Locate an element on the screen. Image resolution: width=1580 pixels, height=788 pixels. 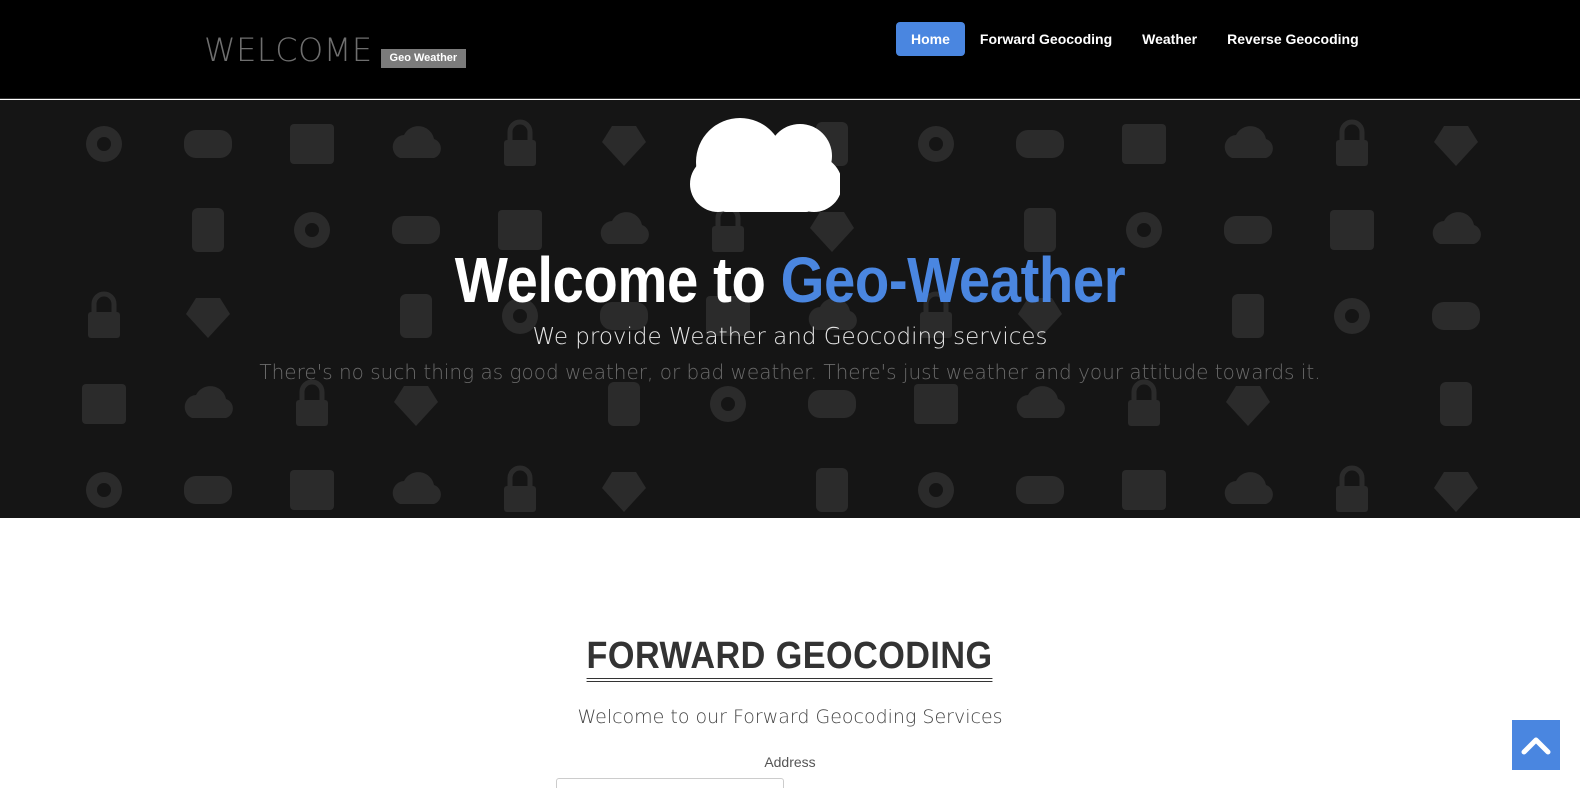
nav-item-weather: Weather is located at coordinates (1169, 39).